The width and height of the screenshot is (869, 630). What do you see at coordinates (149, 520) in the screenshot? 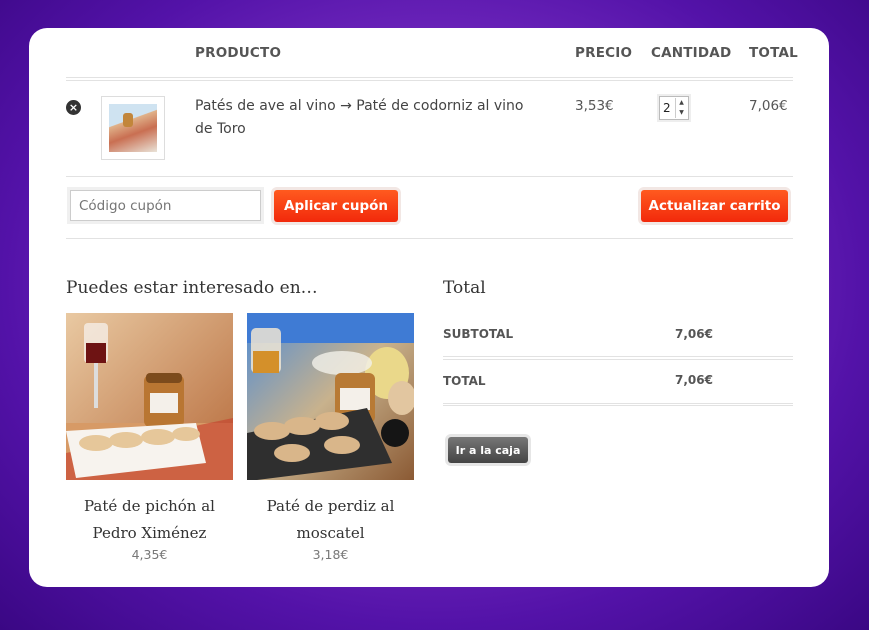
I see `recommended-product-name: Paté de pichón al Pedro Ximénez` at bounding box center [149, 520].